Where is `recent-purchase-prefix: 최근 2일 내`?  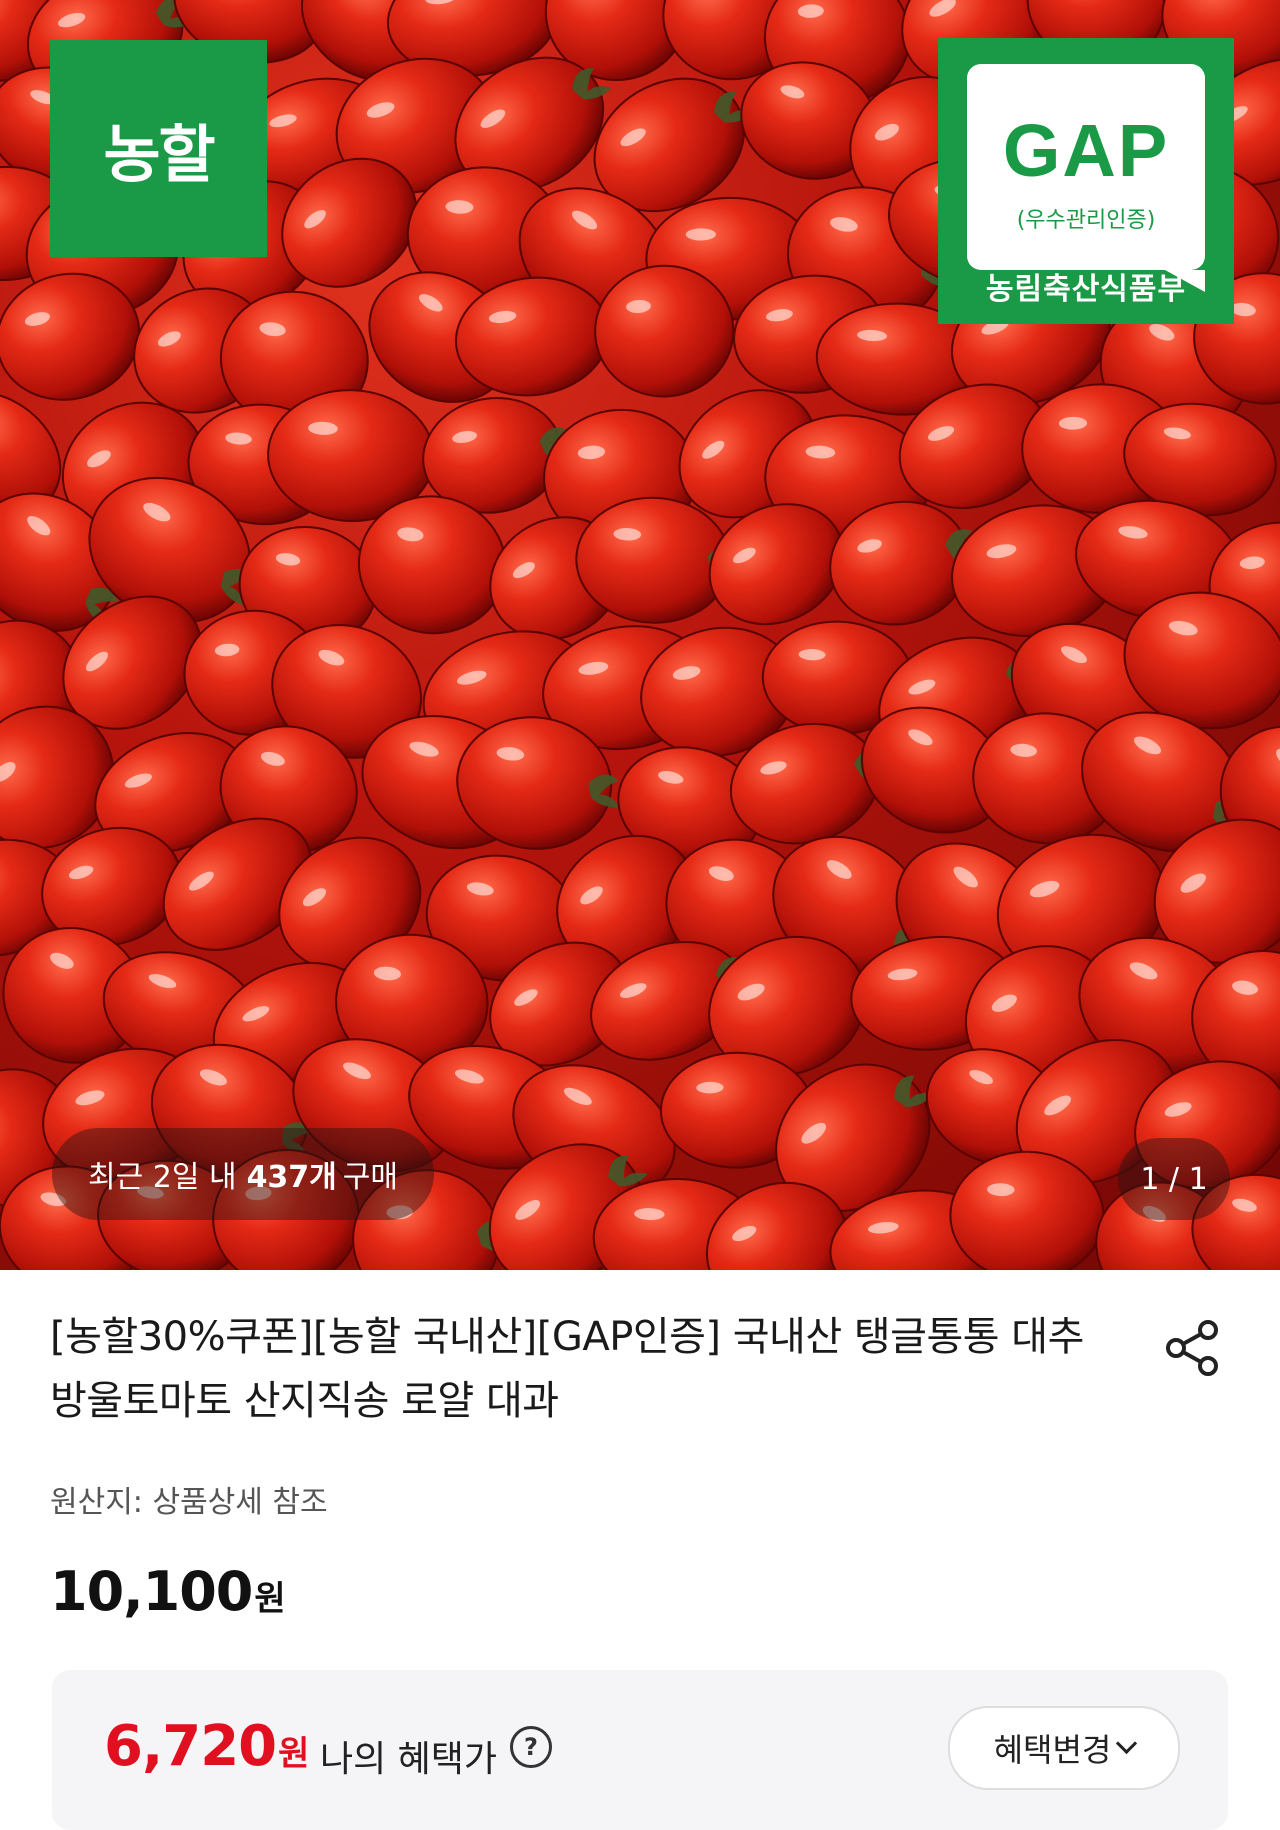 recent-purchase-prefix: 최근 2일 내 is located at coordinates (162, 1177).